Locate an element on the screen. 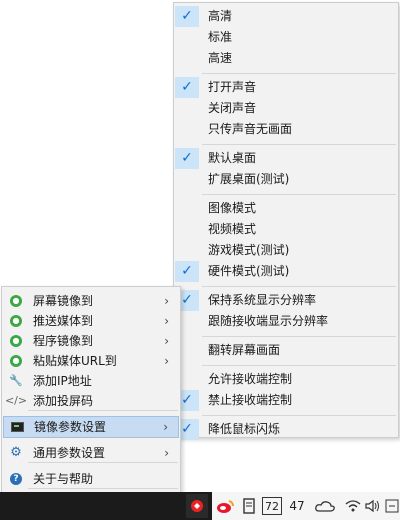  submenu-item-label: 标准 is located at coordinates (220, 37).